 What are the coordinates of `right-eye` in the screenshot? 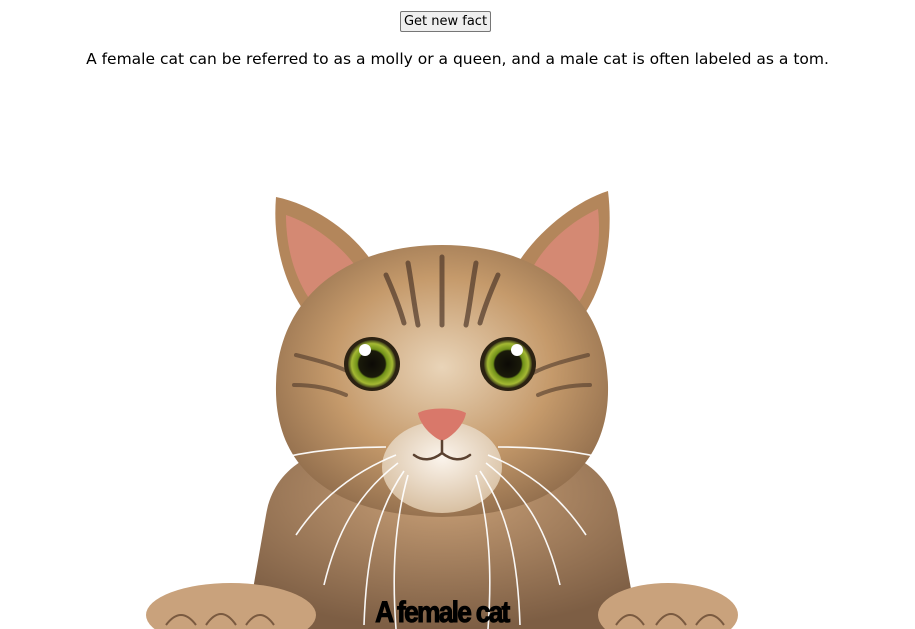 It's located at (508, 364).